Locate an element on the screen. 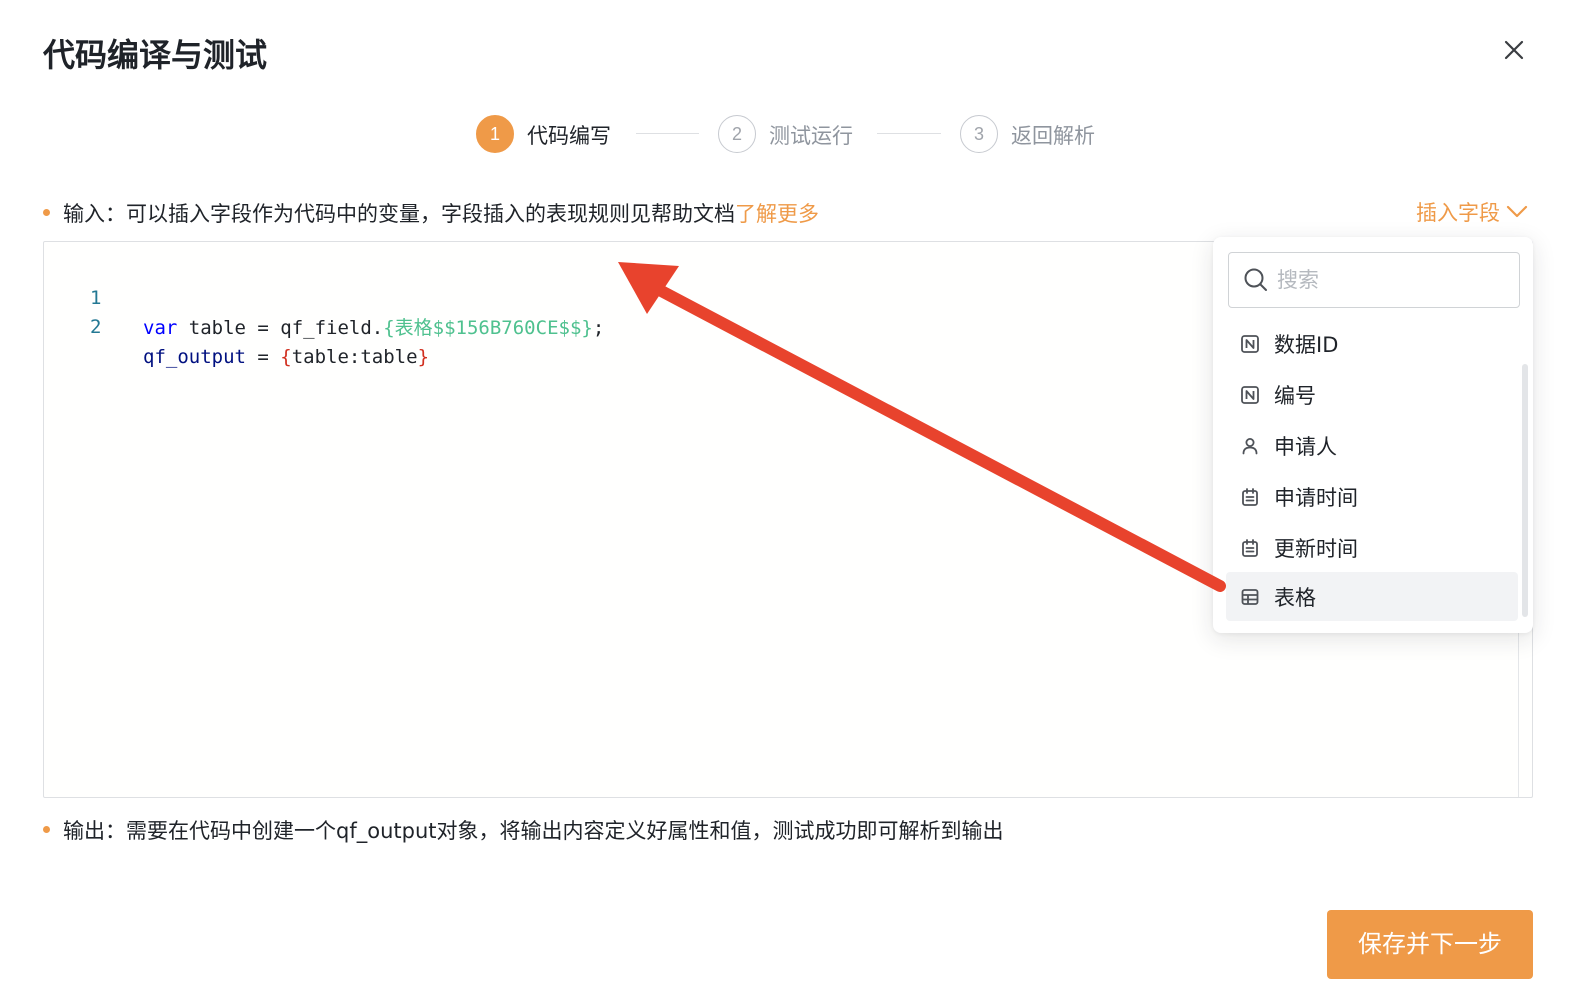  dropdown-item-applicant: 申请人 is located at coordinates (1372, 445).